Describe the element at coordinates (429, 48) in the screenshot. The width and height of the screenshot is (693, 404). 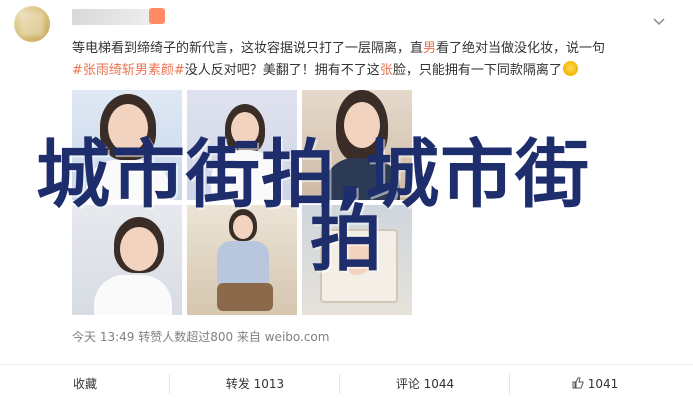
I see `highlight-text: 男` at that location.